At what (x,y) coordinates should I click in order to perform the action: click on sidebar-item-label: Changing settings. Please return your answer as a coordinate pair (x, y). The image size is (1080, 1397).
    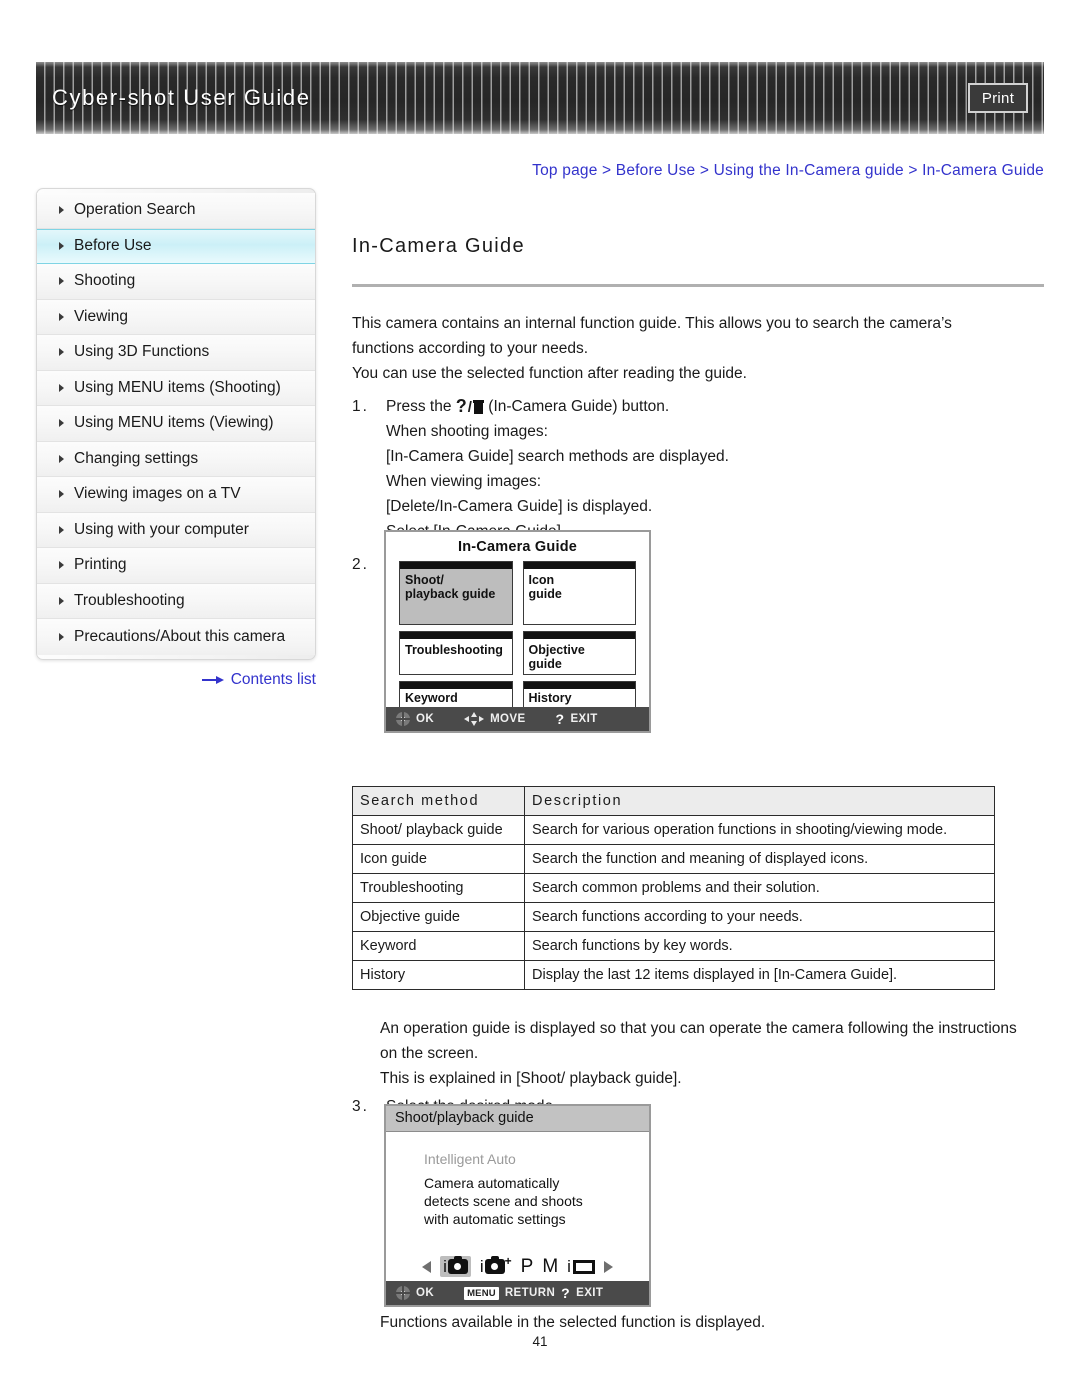
    Looking at the image, I should click on (136, 458).